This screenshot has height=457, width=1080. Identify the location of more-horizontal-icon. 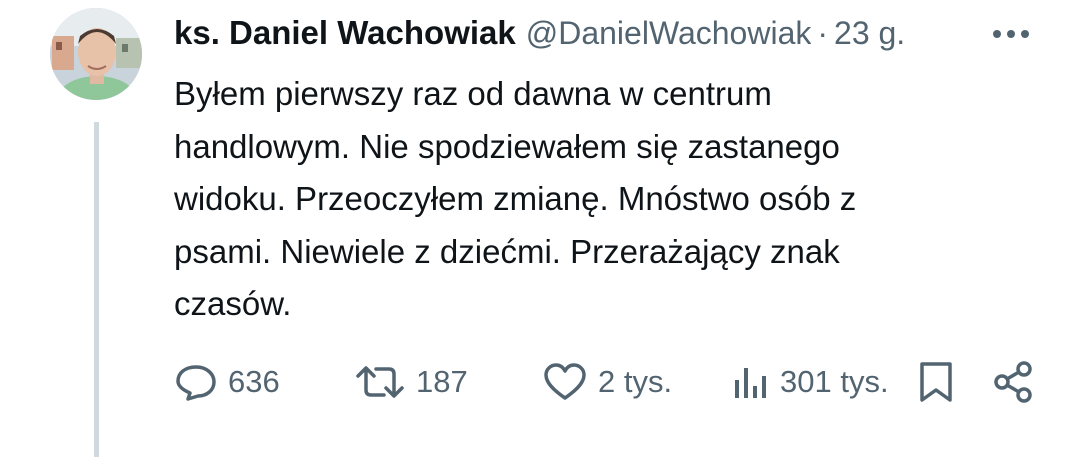
(1011, 34).